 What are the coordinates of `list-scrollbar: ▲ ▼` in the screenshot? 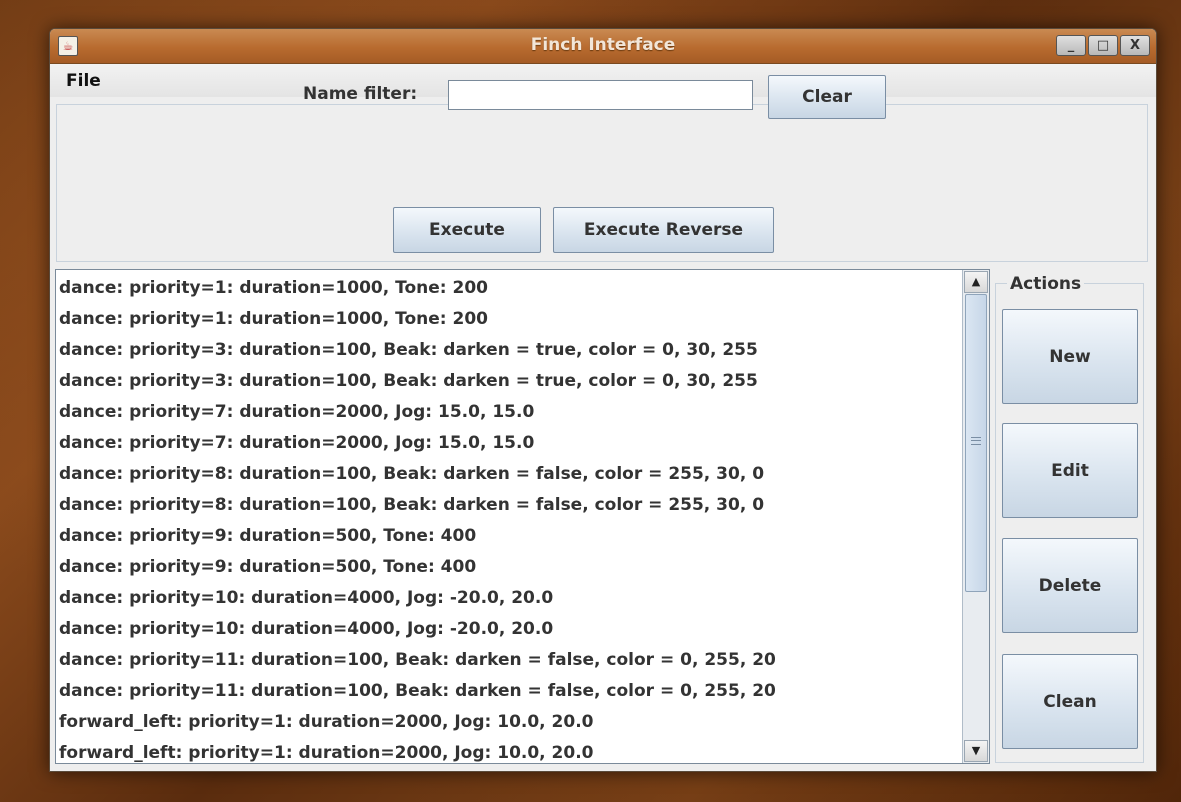 It's located at (975, 516).